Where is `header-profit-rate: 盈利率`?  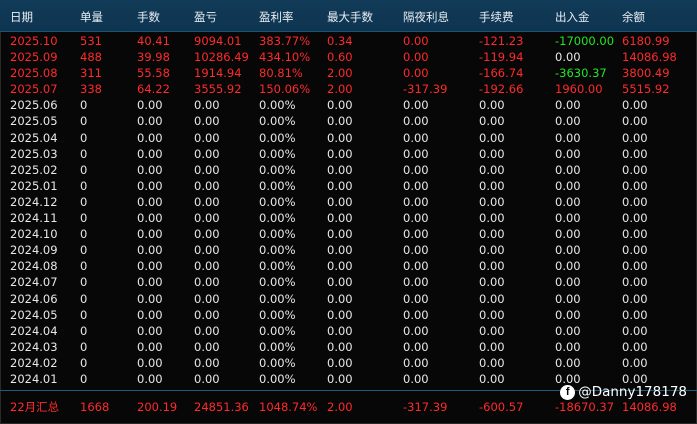 header-profit-rate: 盈利率 is located at coordinates (276, 17).